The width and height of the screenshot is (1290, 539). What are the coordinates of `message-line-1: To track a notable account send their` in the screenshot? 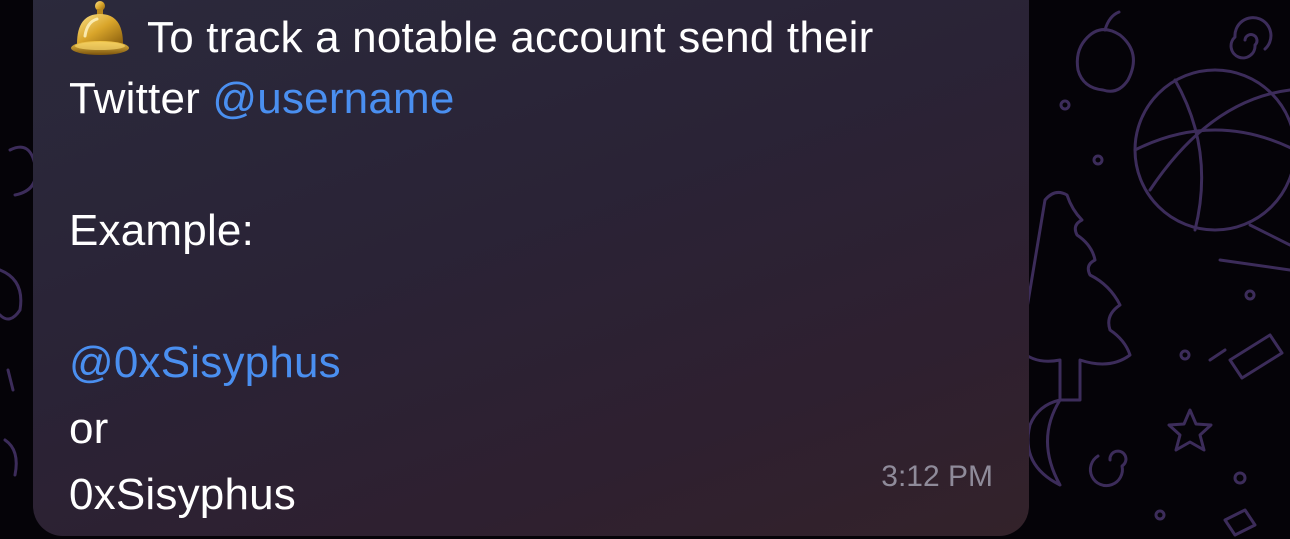 It's located at (539, 33).